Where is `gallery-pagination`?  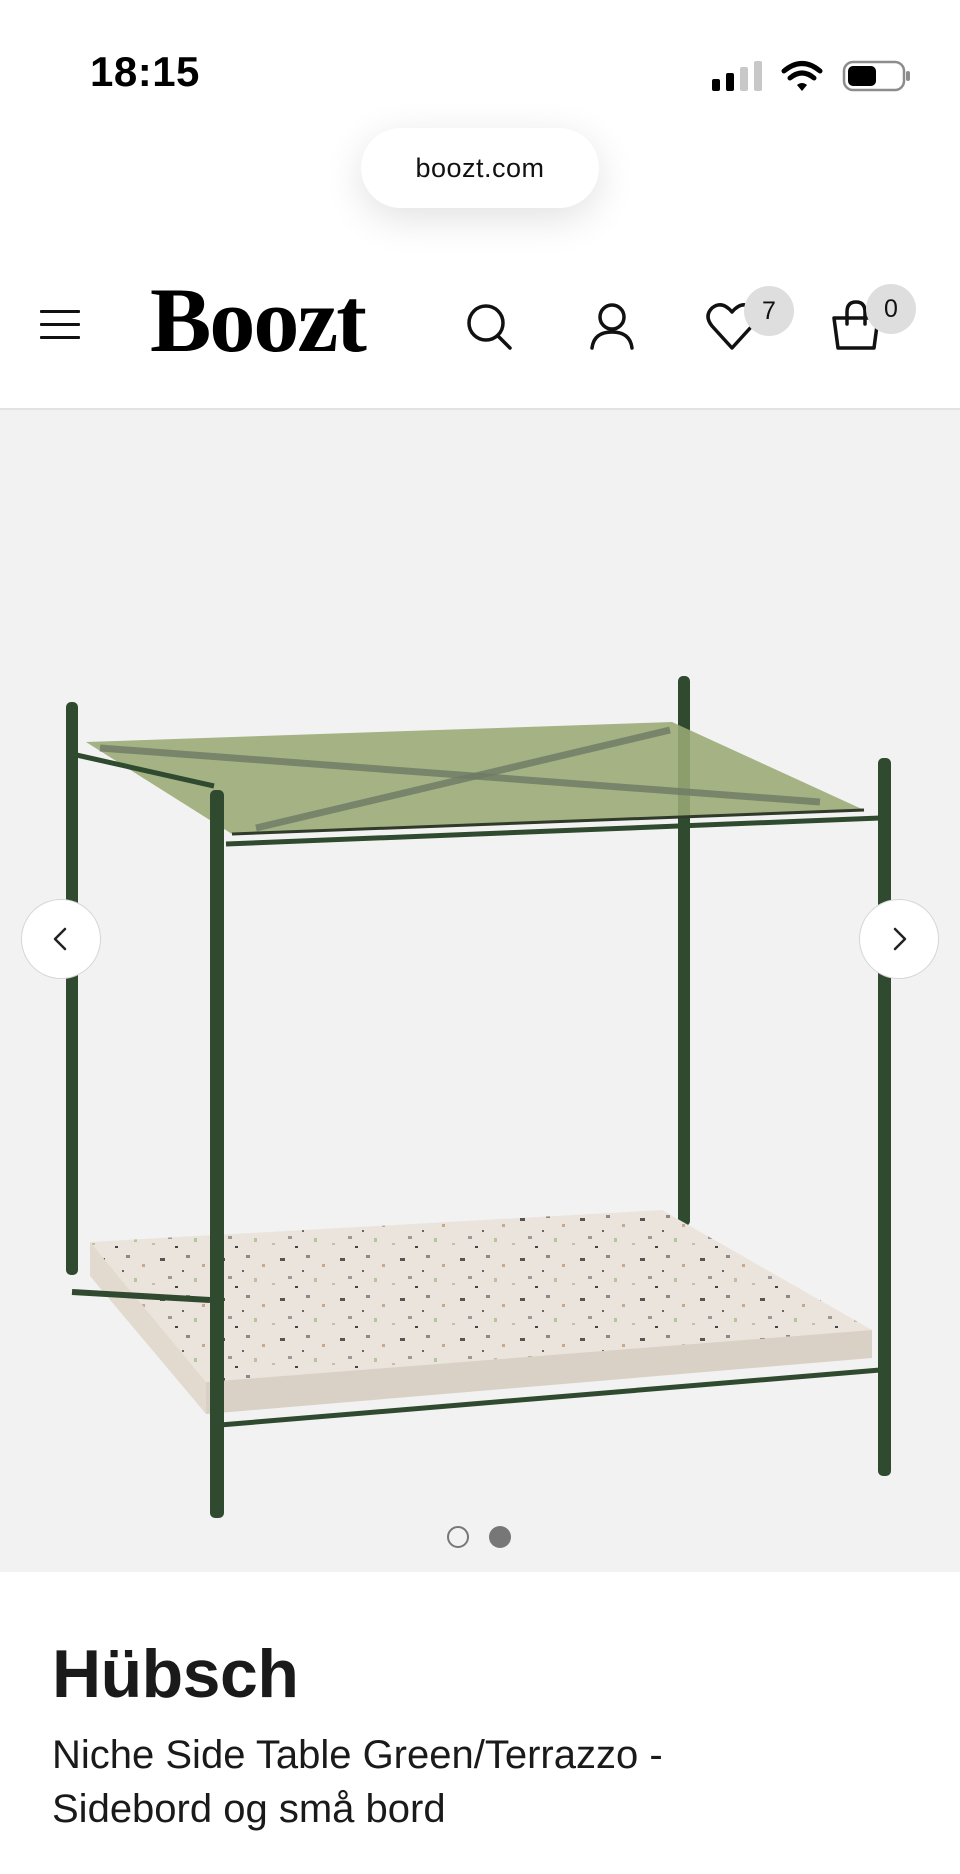
gallery-pagination is located at coordinates (479, 1537).